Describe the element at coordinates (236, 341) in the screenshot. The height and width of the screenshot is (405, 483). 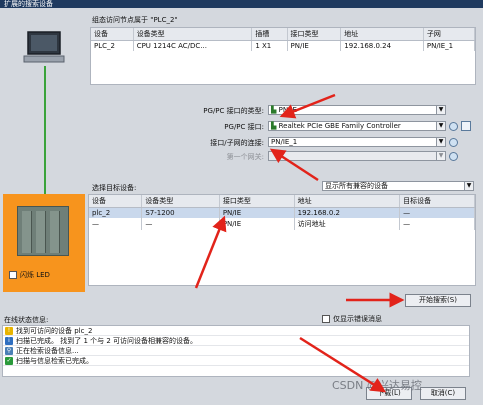
I see `status-message: i 扫描已完成。 找到了 1 个与 2 可访问设备相兼容的设备。` at that location.